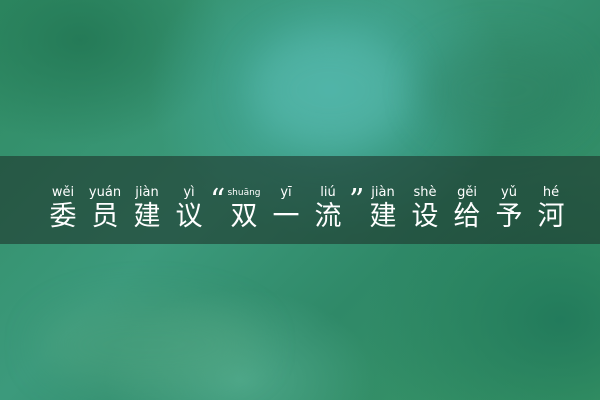  I want to click on pinyin-label: yuán, so click(105, 192).